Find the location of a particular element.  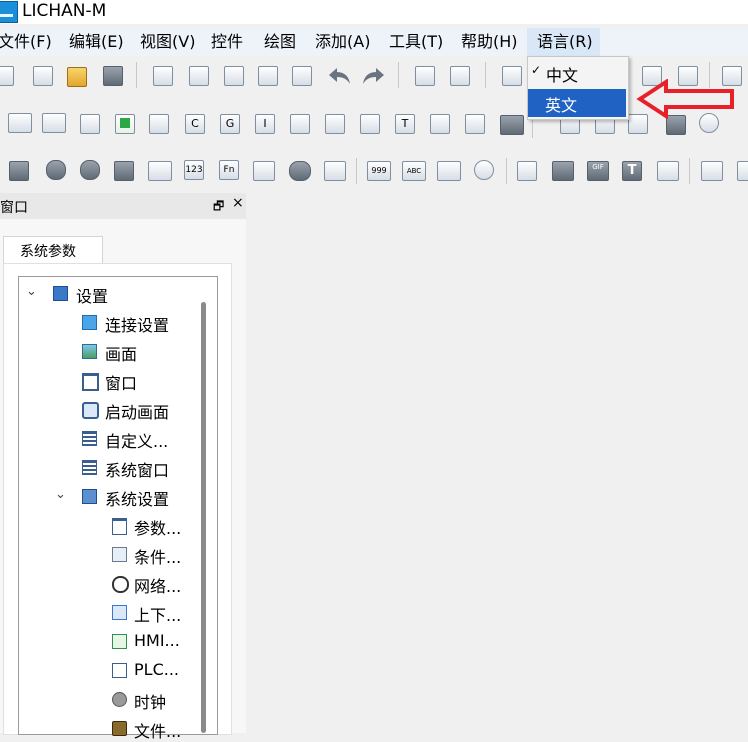

new-file-icon is located at coordinates (7, 76).